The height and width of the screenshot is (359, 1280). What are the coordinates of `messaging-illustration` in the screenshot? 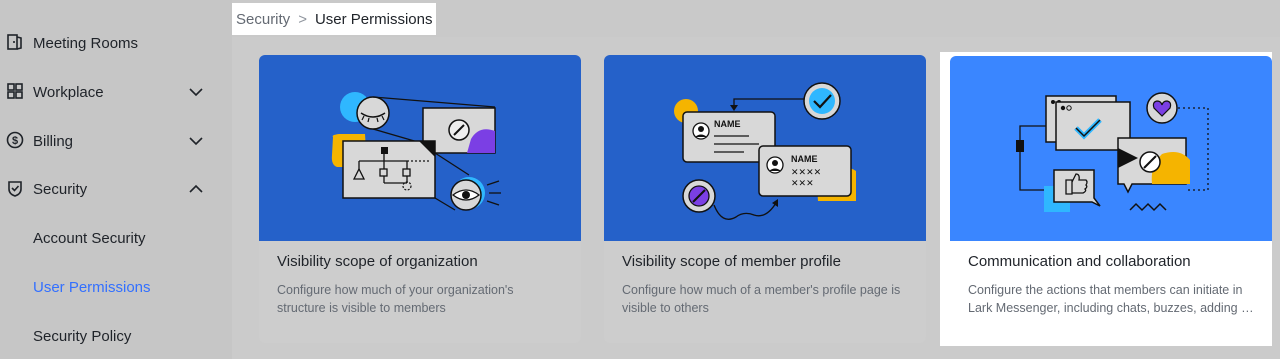 It's located at (1112, 152).